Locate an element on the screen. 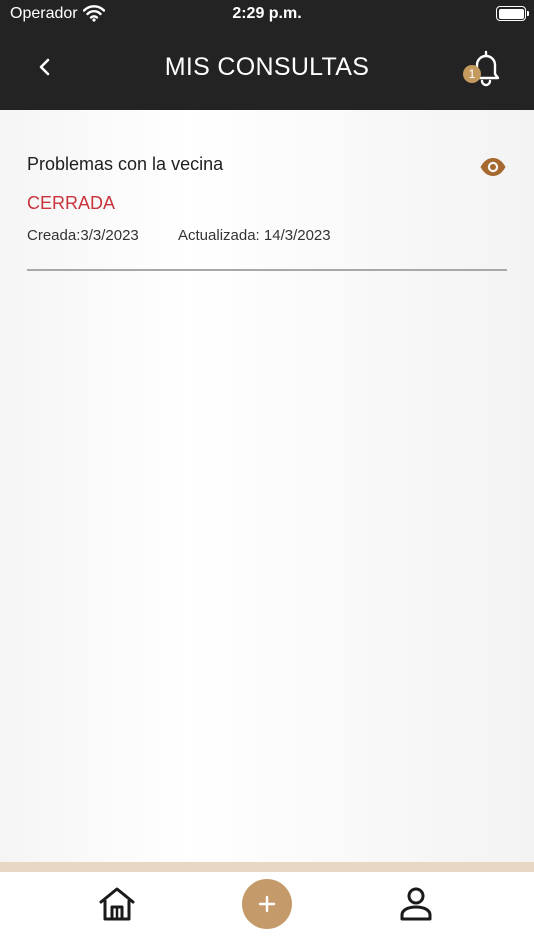 The image size is (534, 950). tab-bar-accent-strip is located at coordinates (267, 867).